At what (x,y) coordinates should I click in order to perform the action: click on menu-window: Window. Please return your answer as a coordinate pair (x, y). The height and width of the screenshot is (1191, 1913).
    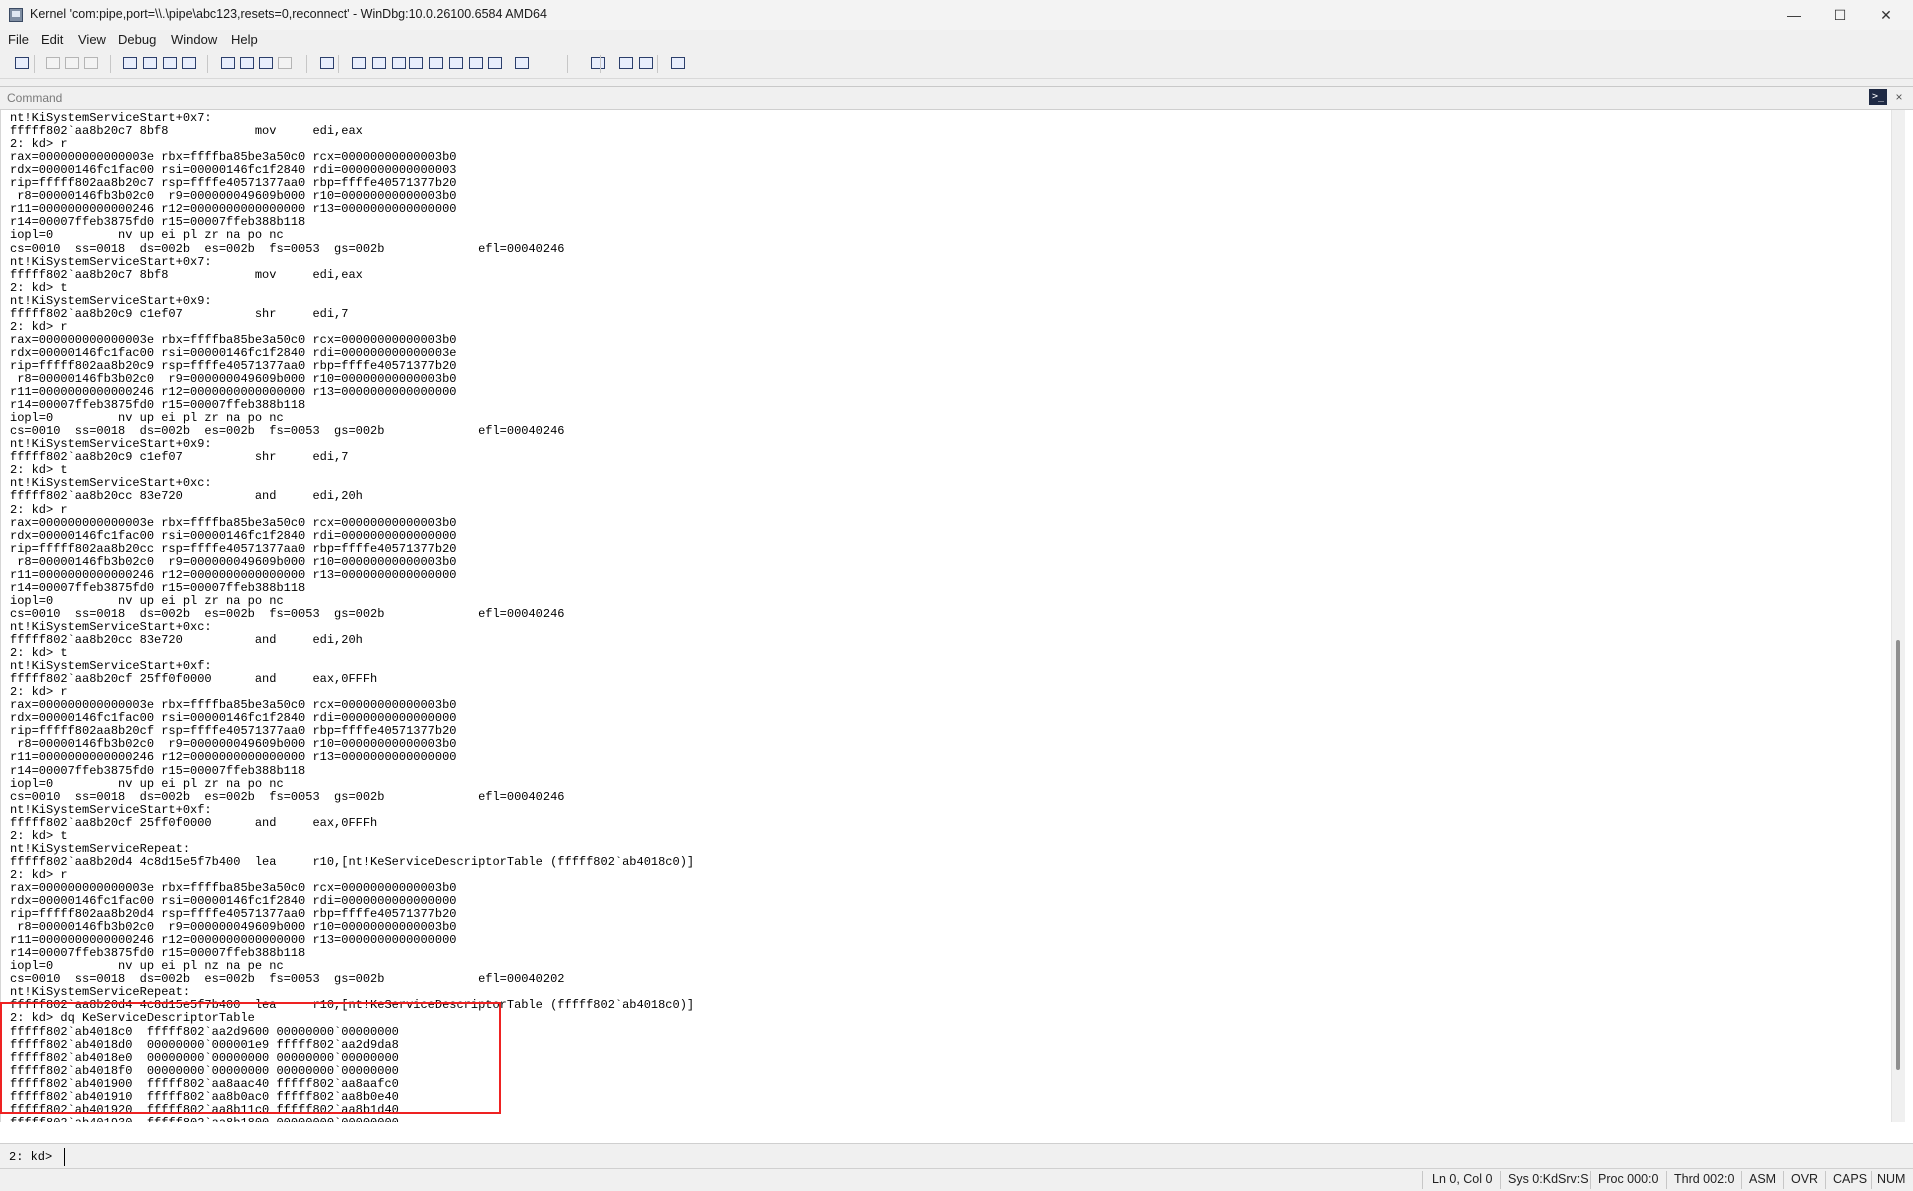
    Looking at the image, I should click on (194, 39).